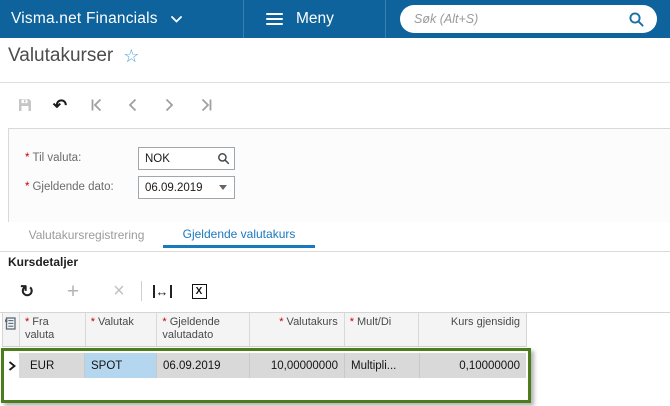  I want to click on brand-title: Visma.net Financials, so click(84, 18).